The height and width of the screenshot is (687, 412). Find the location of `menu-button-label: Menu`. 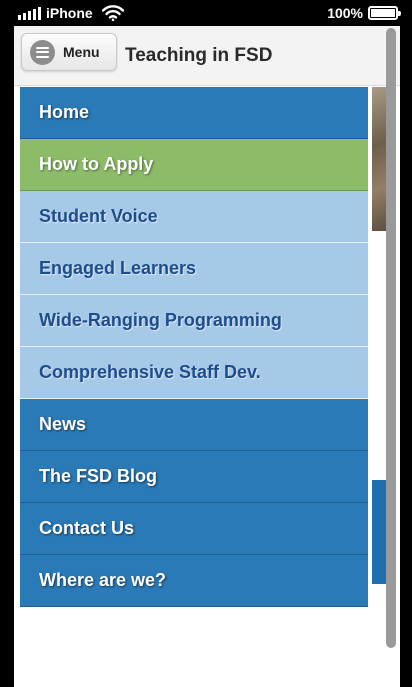

menu-button-label: Menu is located at coordinates (81, 52).